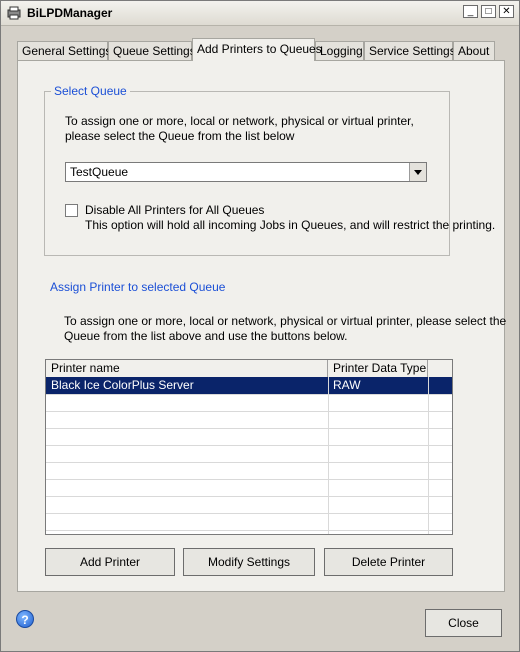  Describe the element at coordinates (249, 386) in the screenshot. I see `table-row: Black Ice ColorPlus Server RAW` at that location.